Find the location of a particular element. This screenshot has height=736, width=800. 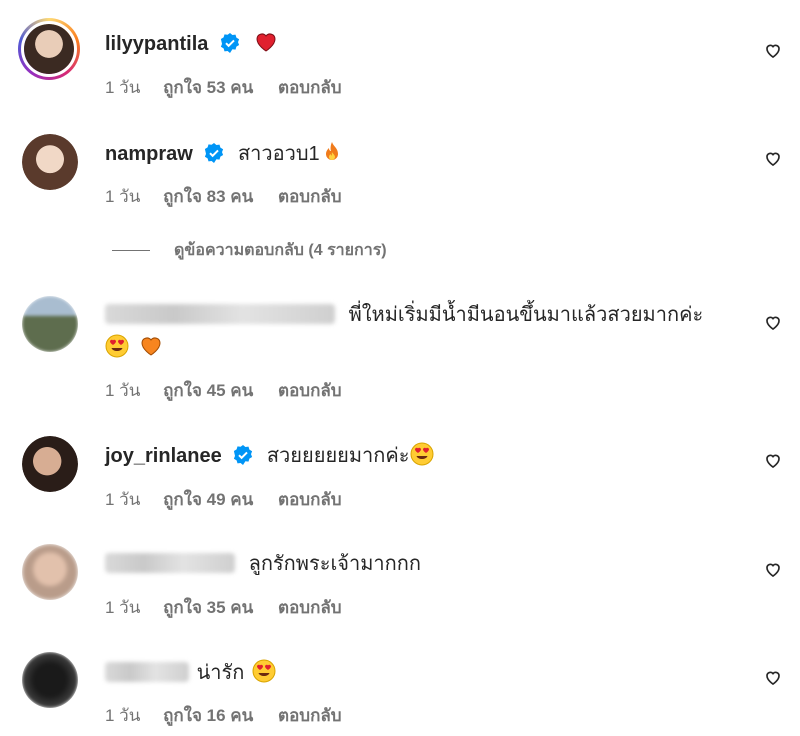

comment-text: สาวอวบ1 is located at coordinates (278, 154).